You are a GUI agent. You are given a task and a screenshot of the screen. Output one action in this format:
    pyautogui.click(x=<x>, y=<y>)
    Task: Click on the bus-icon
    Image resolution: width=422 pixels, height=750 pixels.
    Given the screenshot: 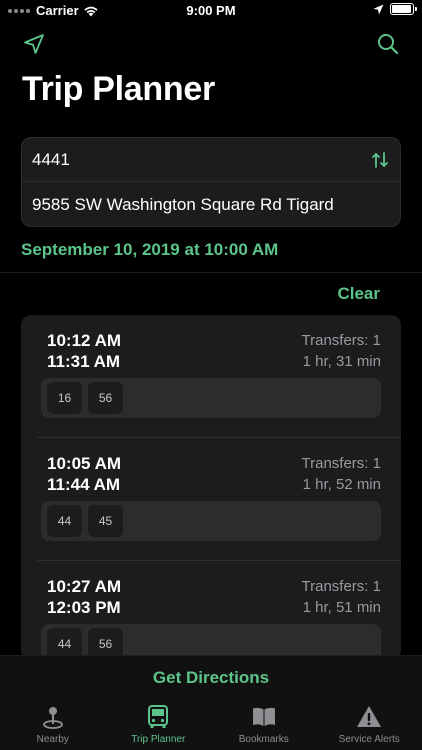 What is the action you would take?
    pyautogui.click(x=158, y=716)
    